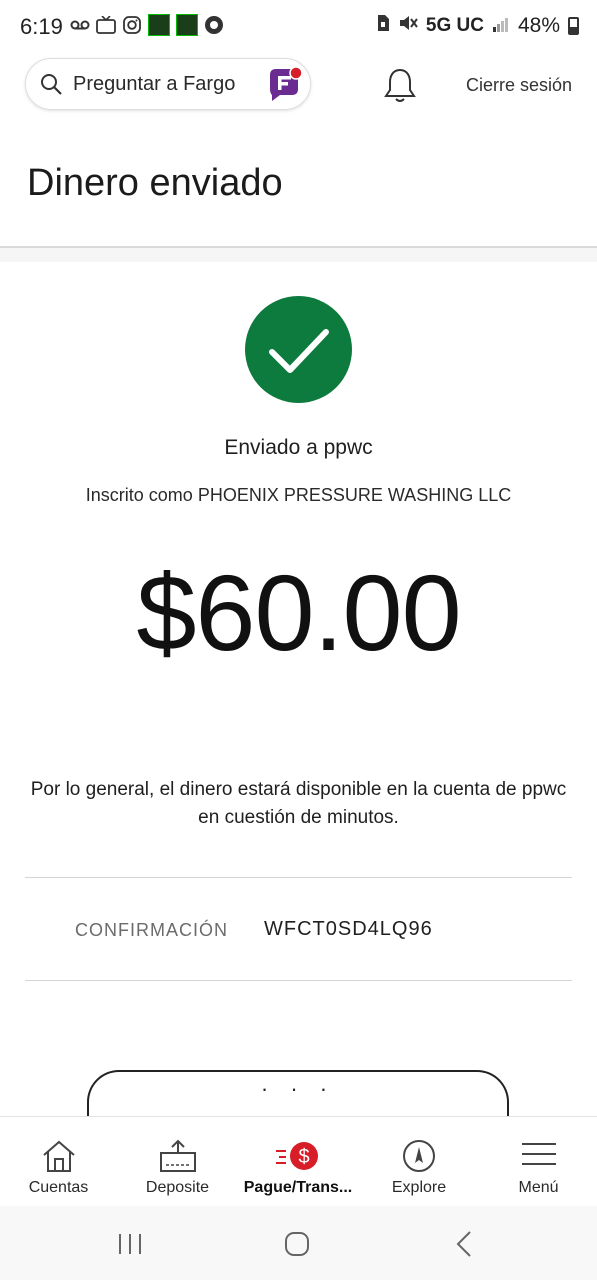  I want to click on tab-menu: Menú, so click(538, 1162).